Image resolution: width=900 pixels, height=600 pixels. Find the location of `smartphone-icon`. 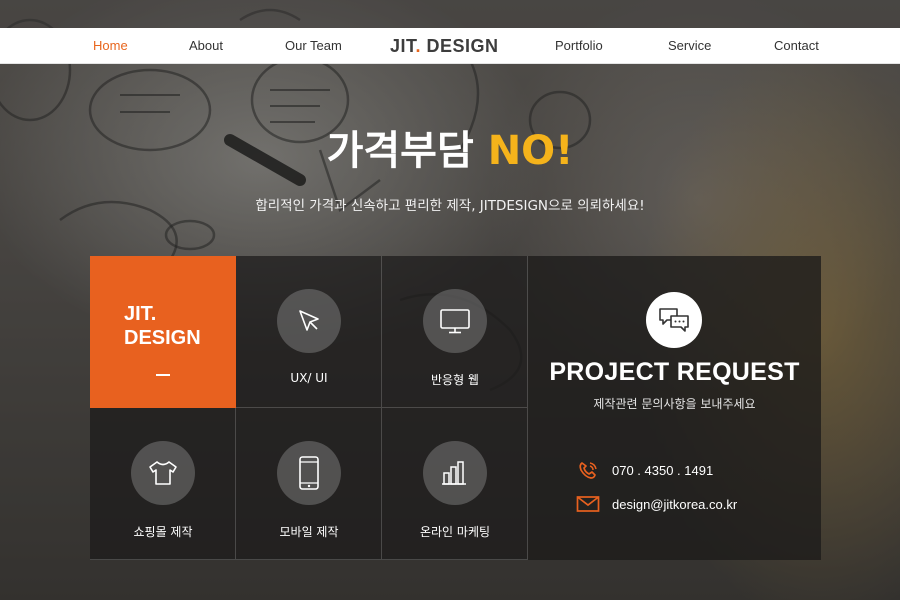

smartphone-icon is located at coordinates (309, 473).